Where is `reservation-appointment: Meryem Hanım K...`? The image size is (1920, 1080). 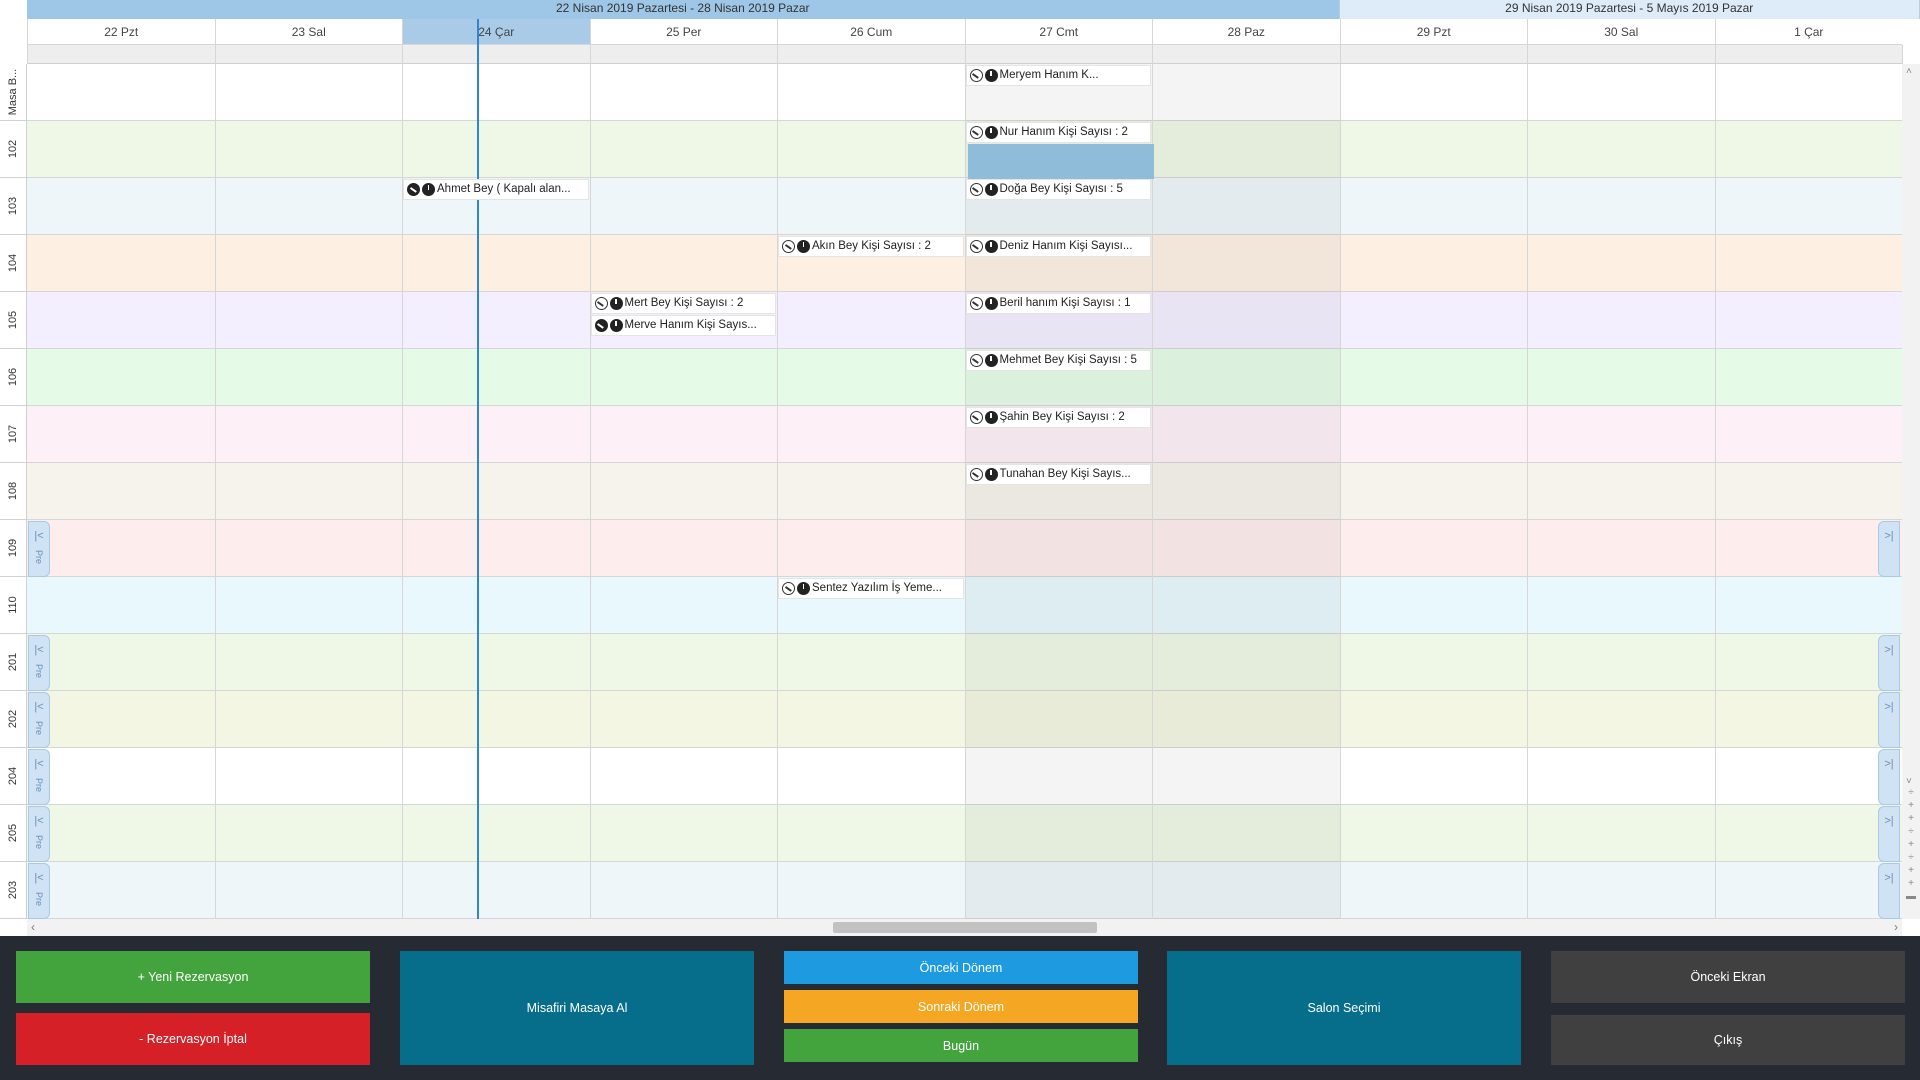 reservation-appointment: Meryem Hanım K... is located at coordinates (1058, 75).